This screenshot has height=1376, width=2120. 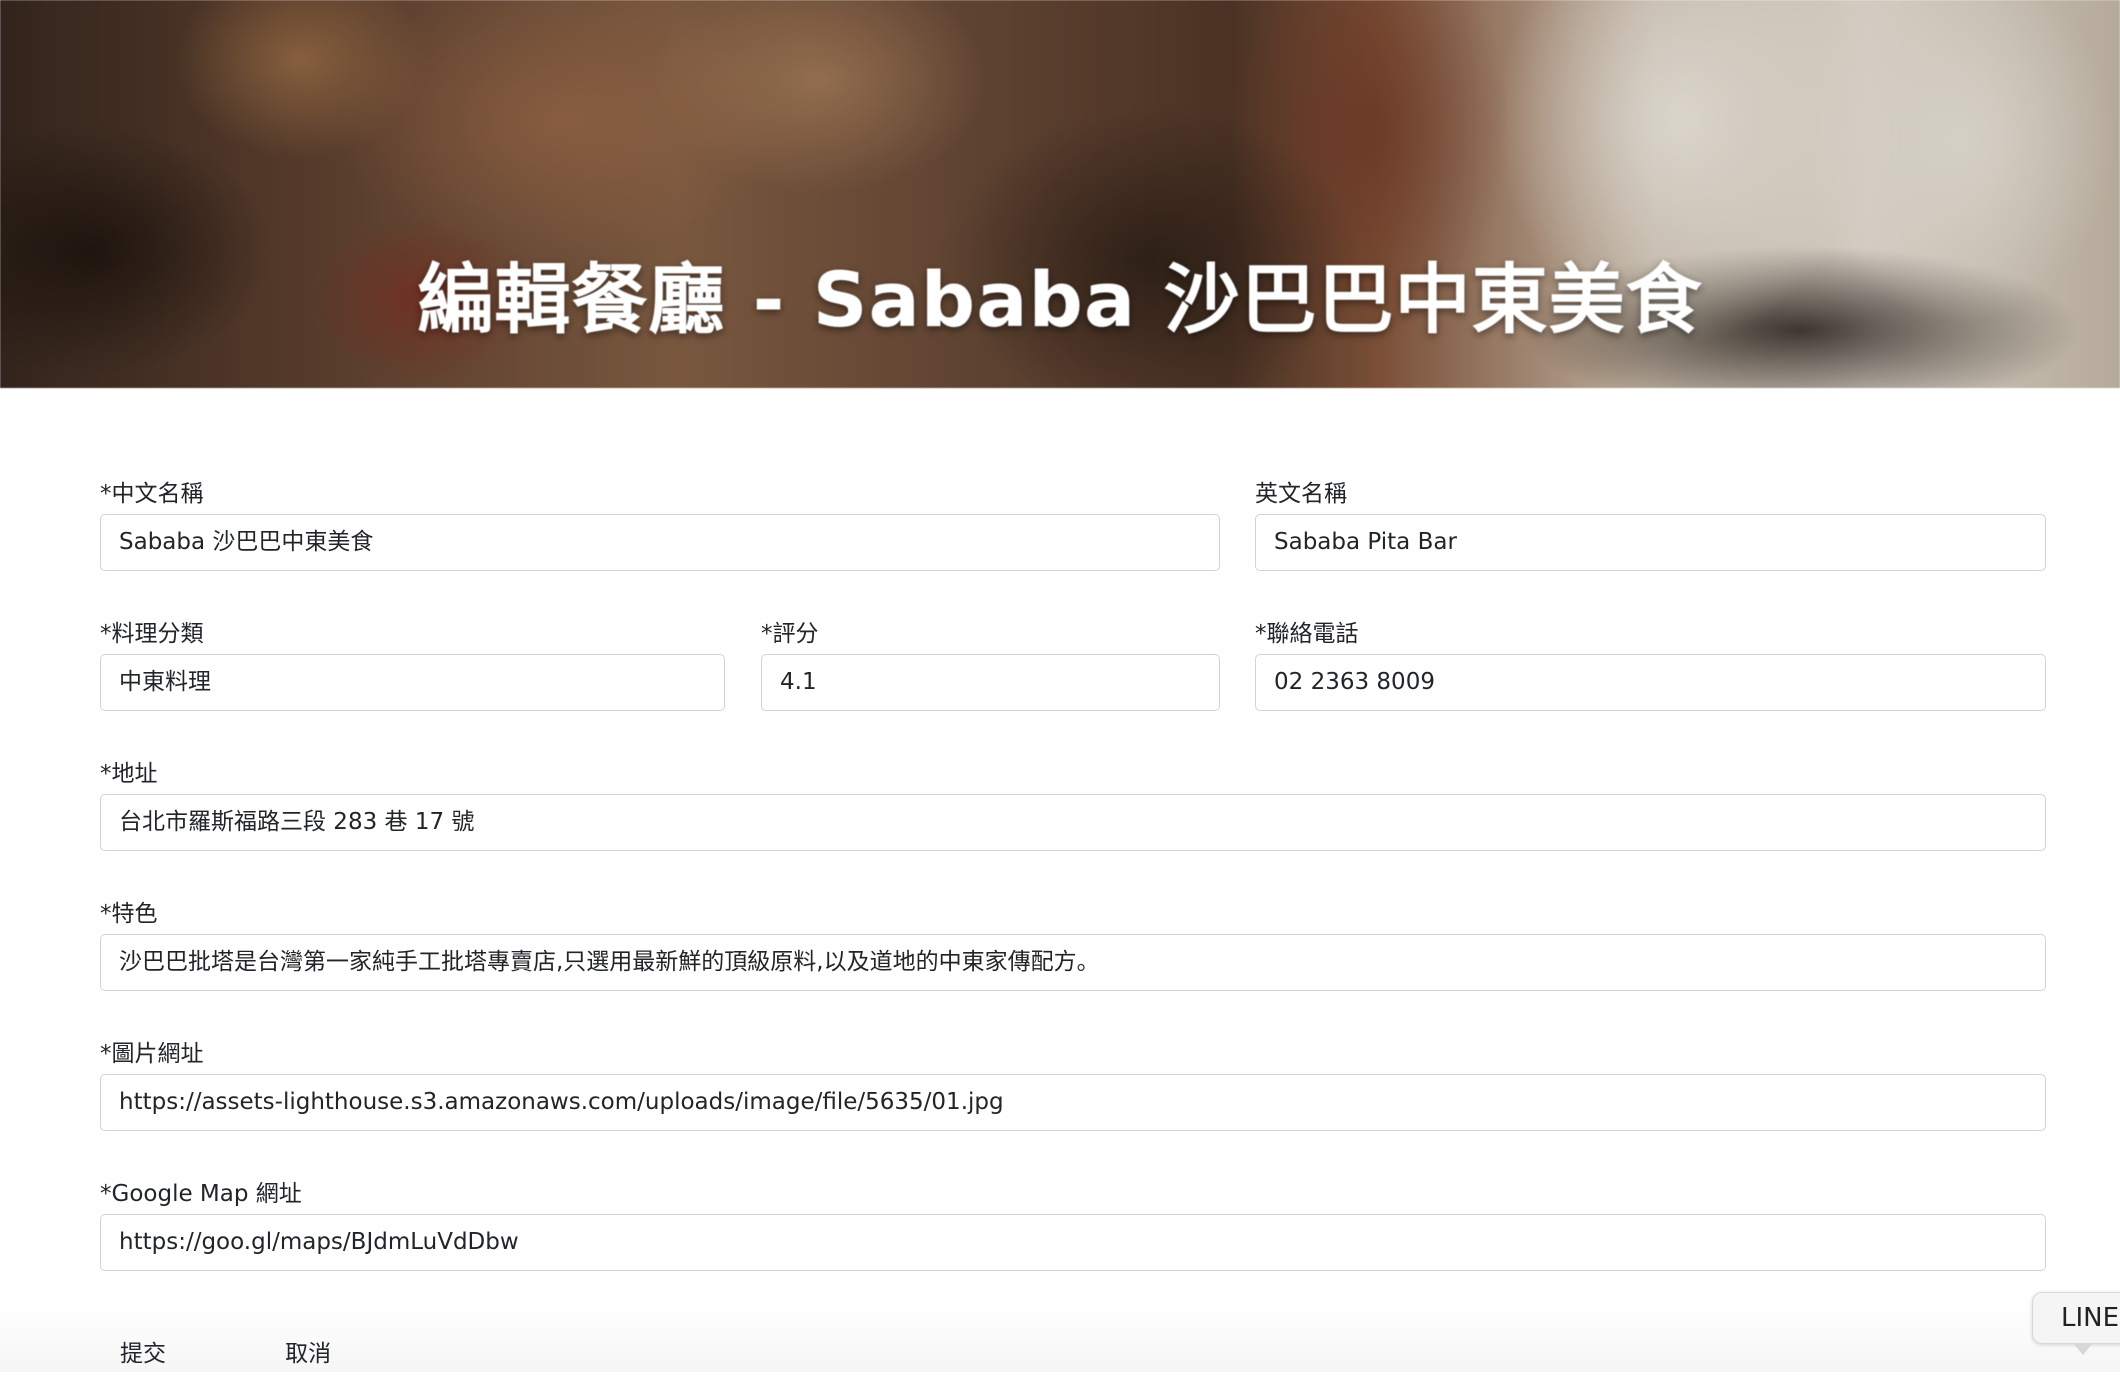 I want to click on rating-label: *評分, so click(x=790, y=634).